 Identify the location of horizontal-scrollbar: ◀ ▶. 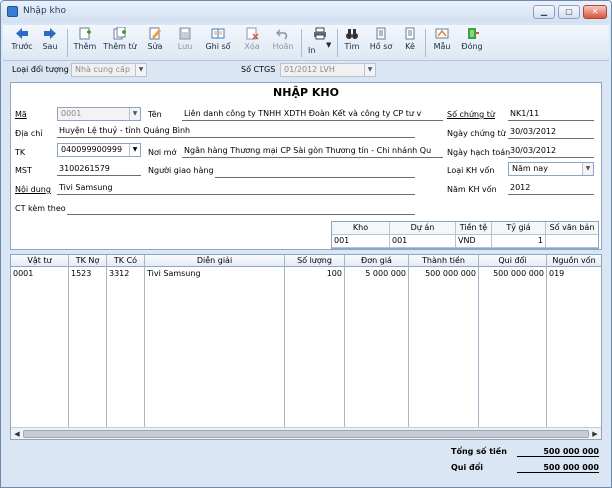
(306, 433).